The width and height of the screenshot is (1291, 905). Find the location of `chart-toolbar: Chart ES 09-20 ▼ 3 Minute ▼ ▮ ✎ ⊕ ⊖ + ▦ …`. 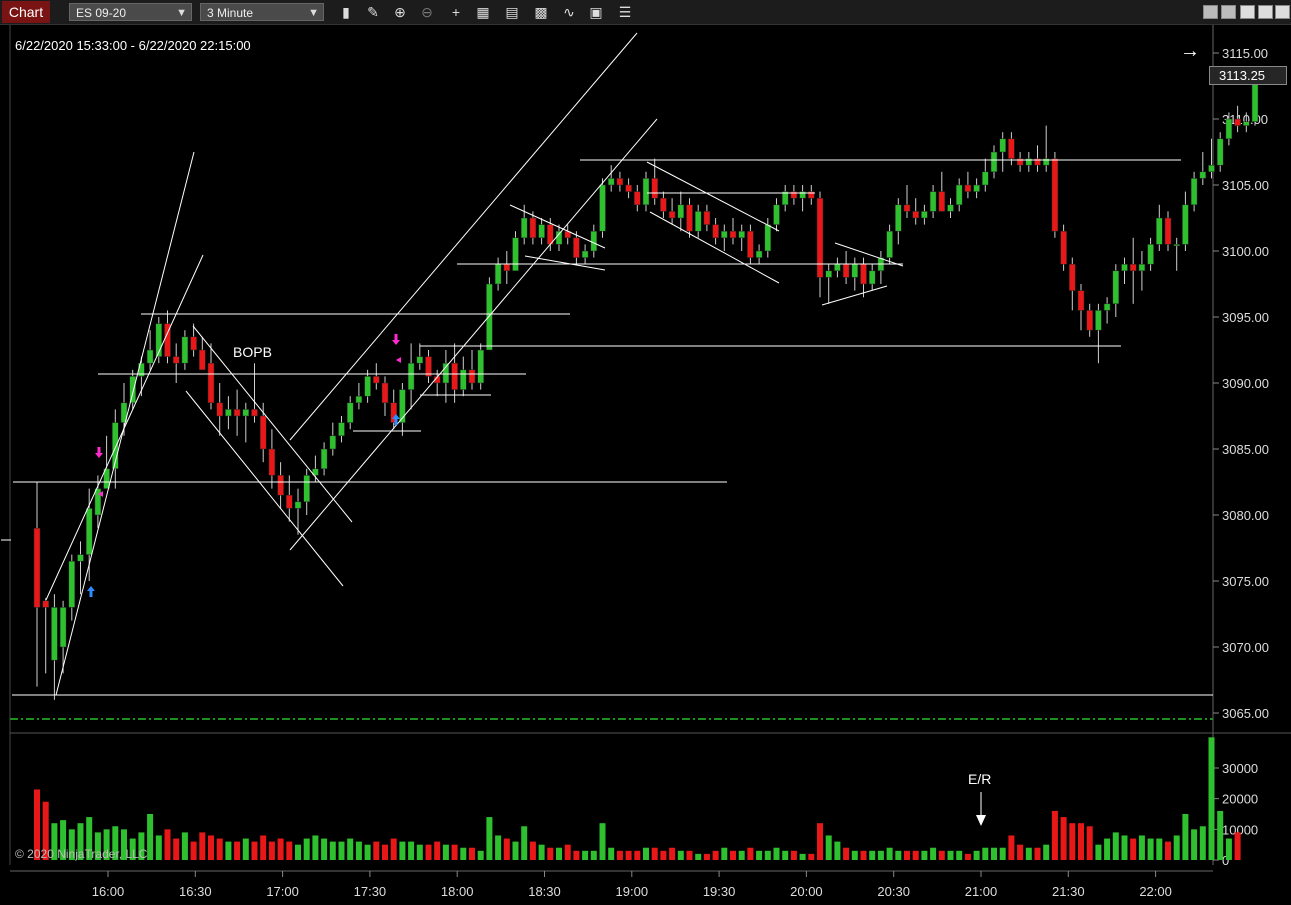

chart-toolbar: Chart ES 09-20 ▼ 3 Minute ▼ ▮ ✎ ⊕ ⊖ + ▦ … is located at coordinates (645, 12).